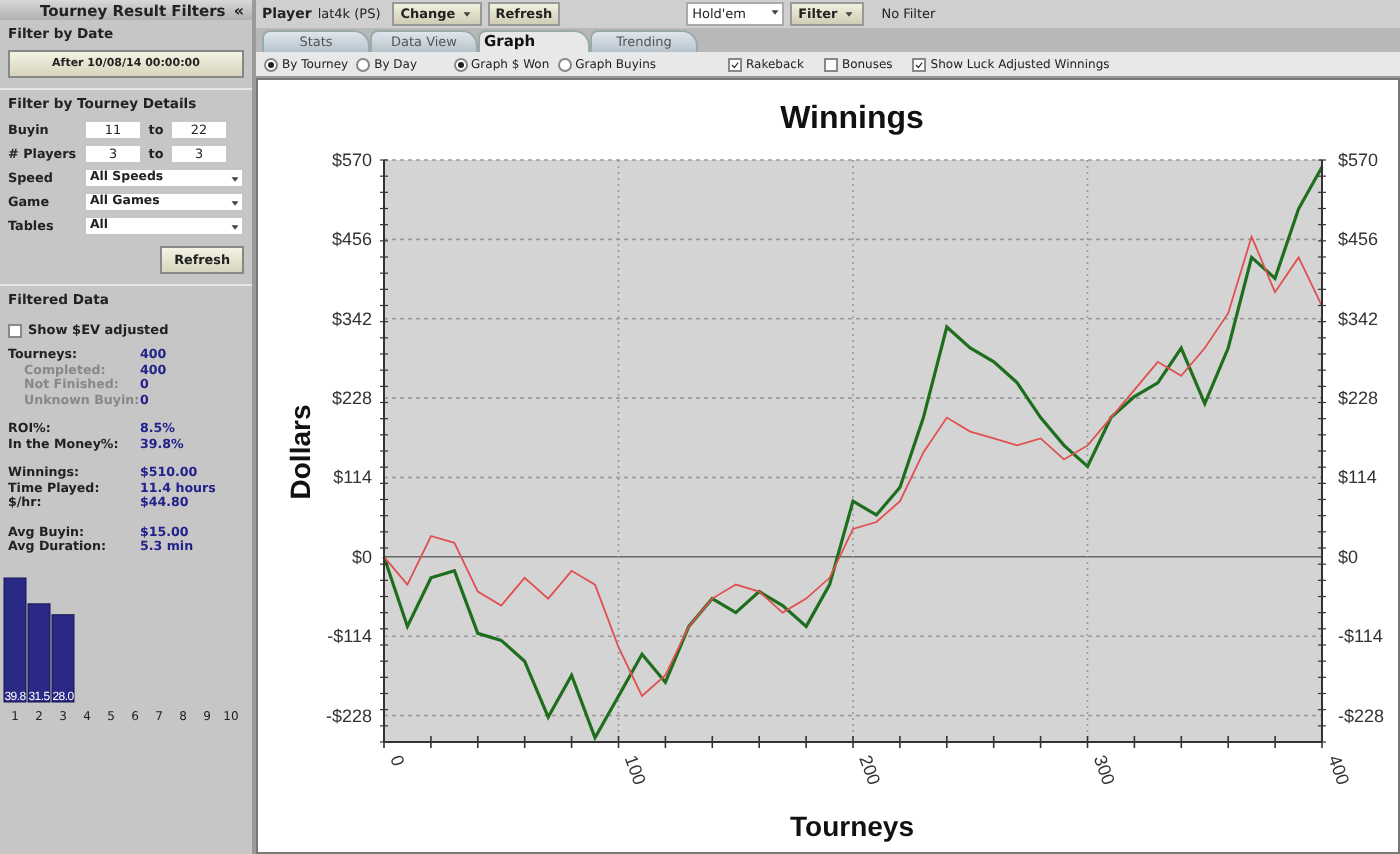 The image size is (1400, 854). Describe the element at coordinates (352, 477) in the screenshot. I see `y-tick-label: $114` at that location.